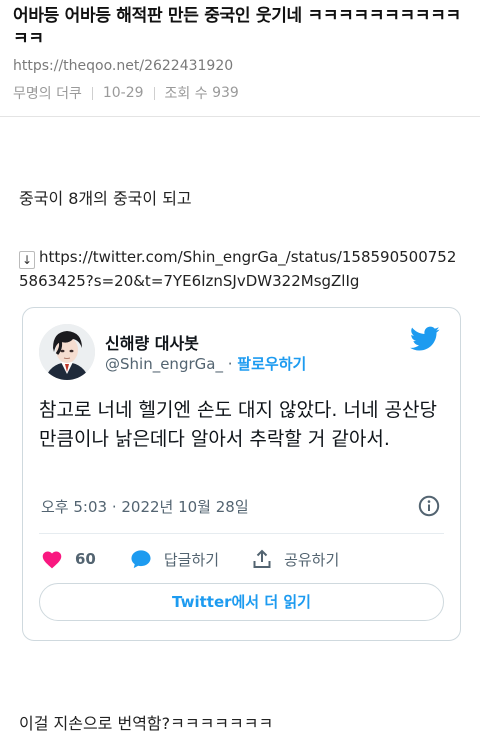  Describe the element at coordinates (240, 116) in the screenshot. I see `header-divider` at that location.